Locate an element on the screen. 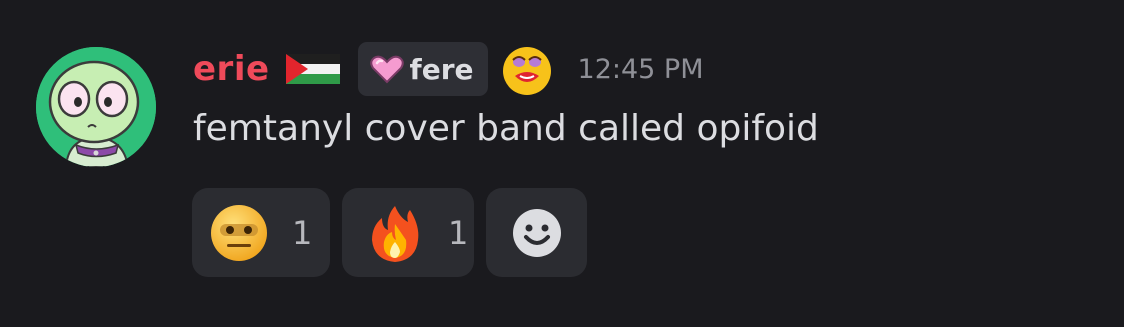 The image size is (1124, 327). user-avatar is located at coordinates (96, 107).